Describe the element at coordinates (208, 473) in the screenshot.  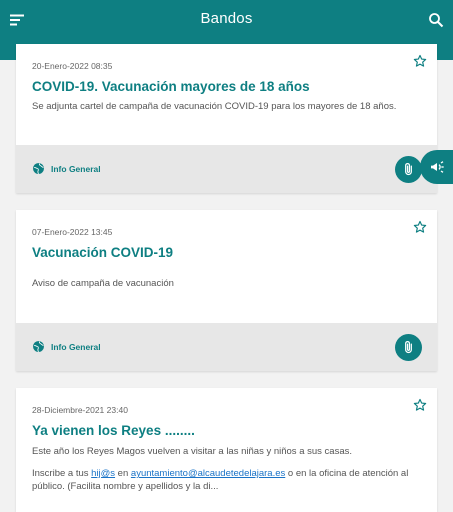
I see `email-link: ayuntamiento@alcaudetedelajara.es` at that location.